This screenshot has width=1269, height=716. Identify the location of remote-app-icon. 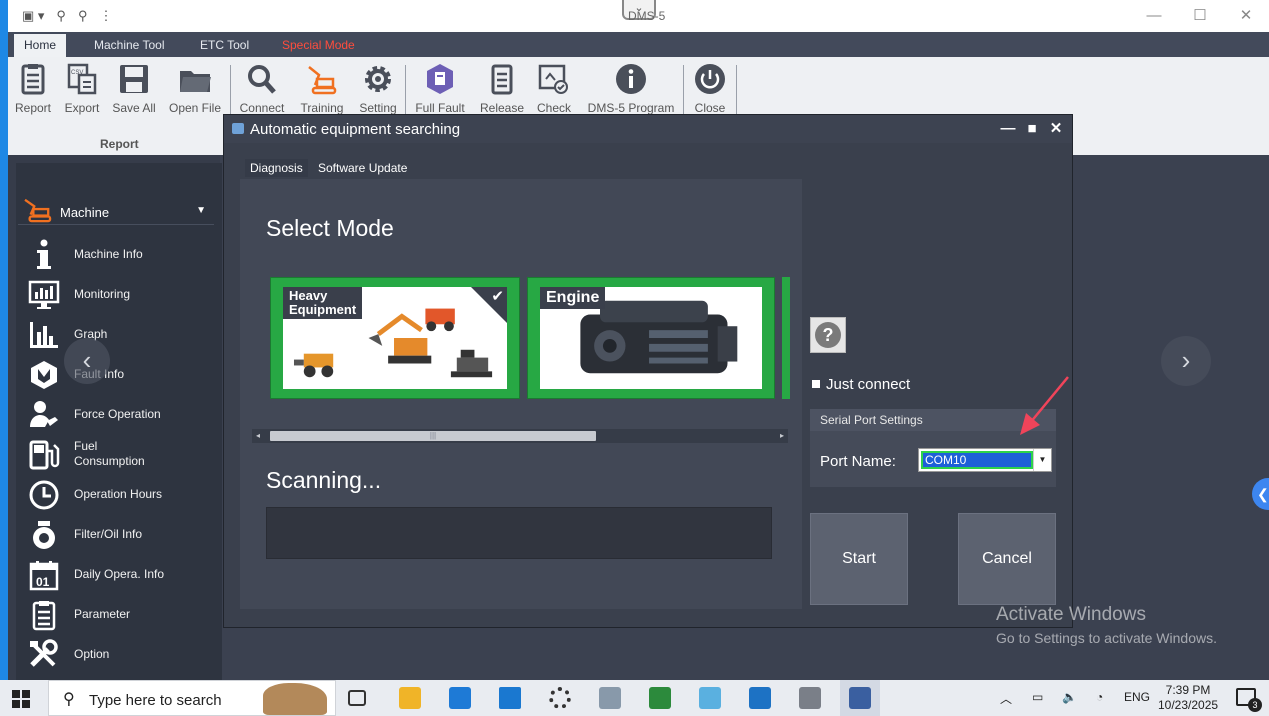
(710, 698).